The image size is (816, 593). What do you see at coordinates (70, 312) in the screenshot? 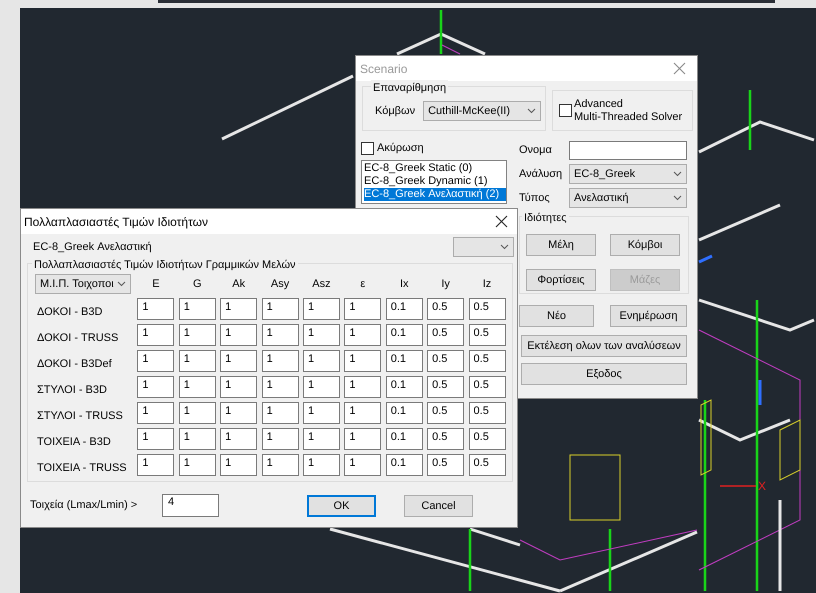
I see `row-label: ΔΟΚΟΙ - B3D` at bounding box center [70, 312].